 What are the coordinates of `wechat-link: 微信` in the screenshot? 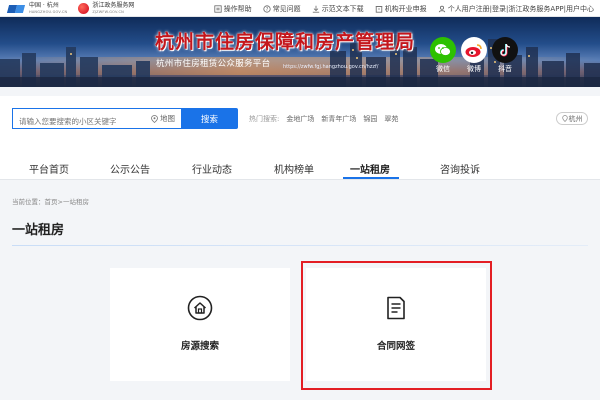 It's located at (443, 55).